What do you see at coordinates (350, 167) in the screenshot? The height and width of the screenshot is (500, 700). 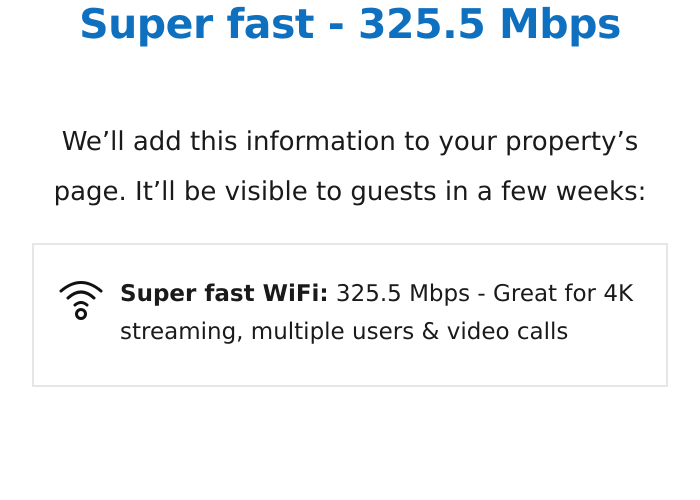 I see `message: We’ll add this information to your property’s page. It’ll be visible to guests in a few weeks:` at bounding box center [350, 167].